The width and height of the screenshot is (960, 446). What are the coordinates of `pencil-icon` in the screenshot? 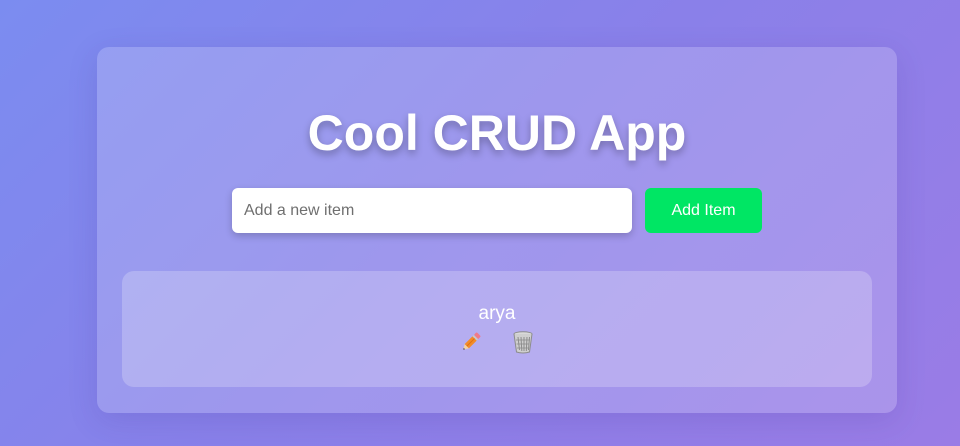 It's located at (471, 342).